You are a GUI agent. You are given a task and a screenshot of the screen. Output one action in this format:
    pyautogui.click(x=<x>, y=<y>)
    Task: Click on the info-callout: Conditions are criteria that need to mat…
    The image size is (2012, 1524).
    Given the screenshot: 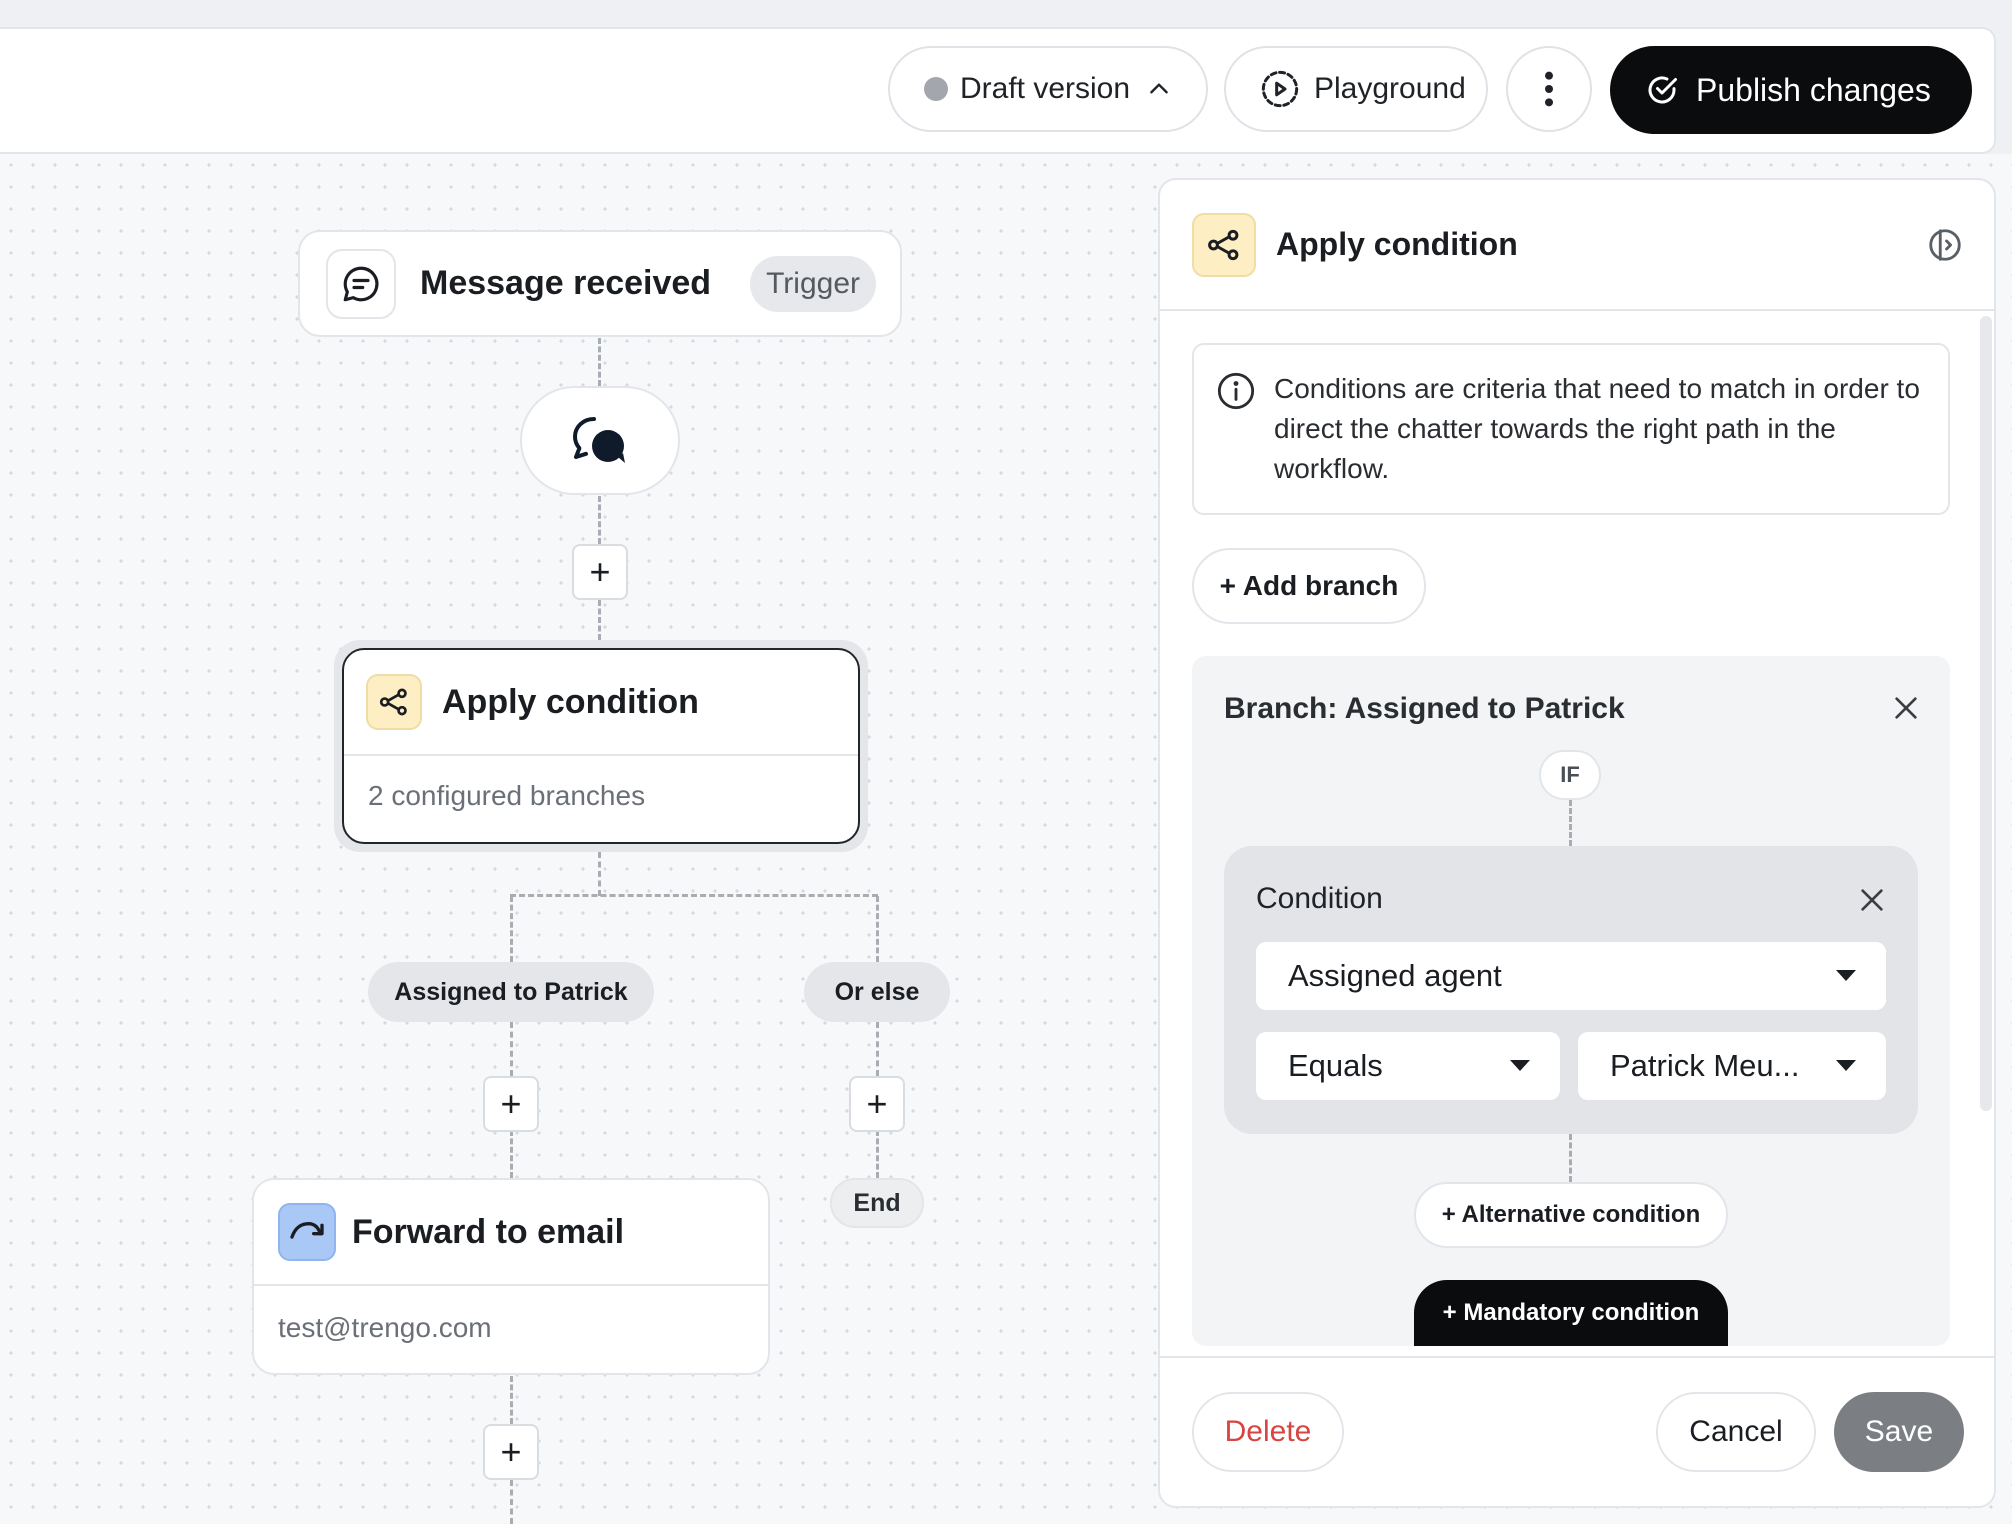 What is the action you would take?
    pyautogui.click(x=1571, y=429)
    